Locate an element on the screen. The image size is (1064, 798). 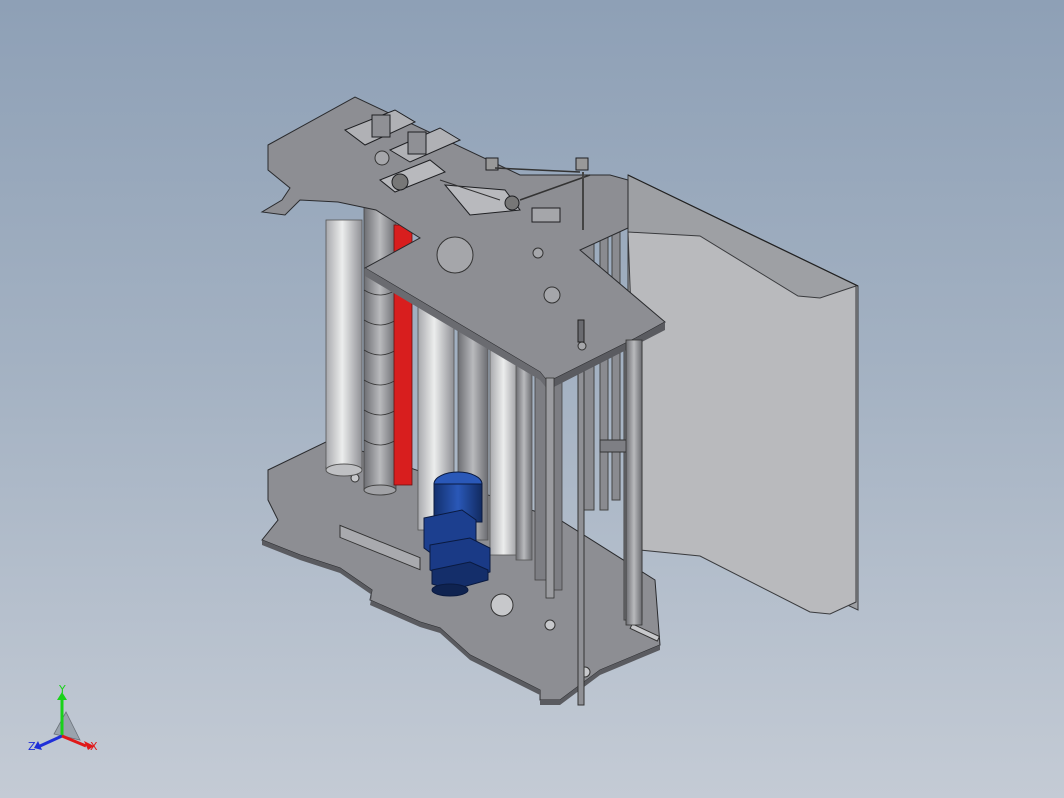
z-axis-arrow is located at coordinates (51, 741).